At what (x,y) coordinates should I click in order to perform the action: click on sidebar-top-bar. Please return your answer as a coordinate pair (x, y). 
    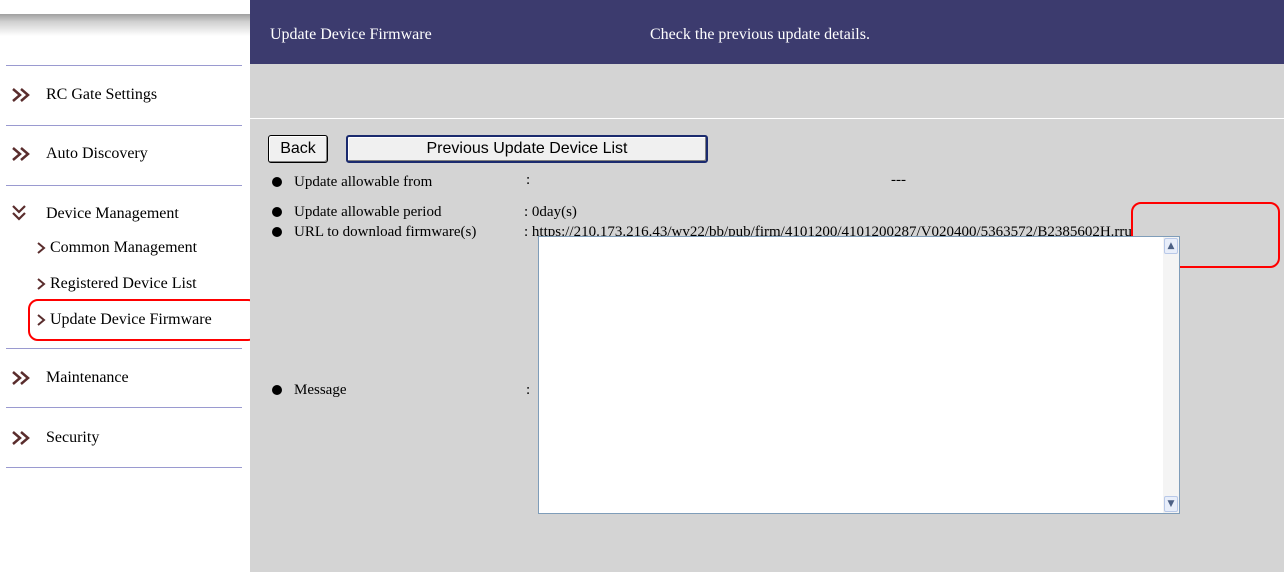
    Looking at the image, I should click on (125, 25).